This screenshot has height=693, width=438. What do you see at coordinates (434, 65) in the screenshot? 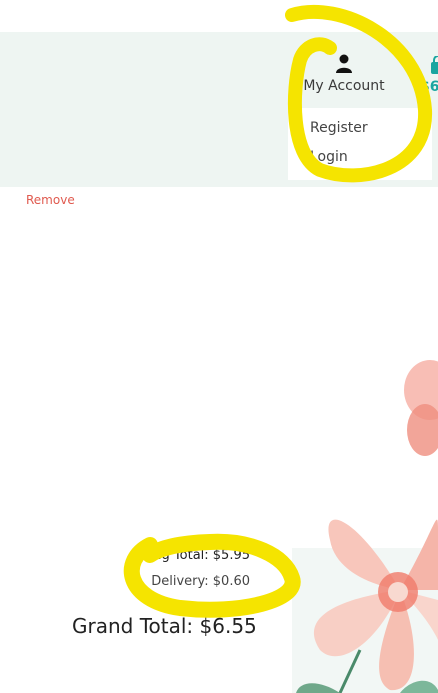
I see `shopping-bag-icon` at bounding box center [434, 65].